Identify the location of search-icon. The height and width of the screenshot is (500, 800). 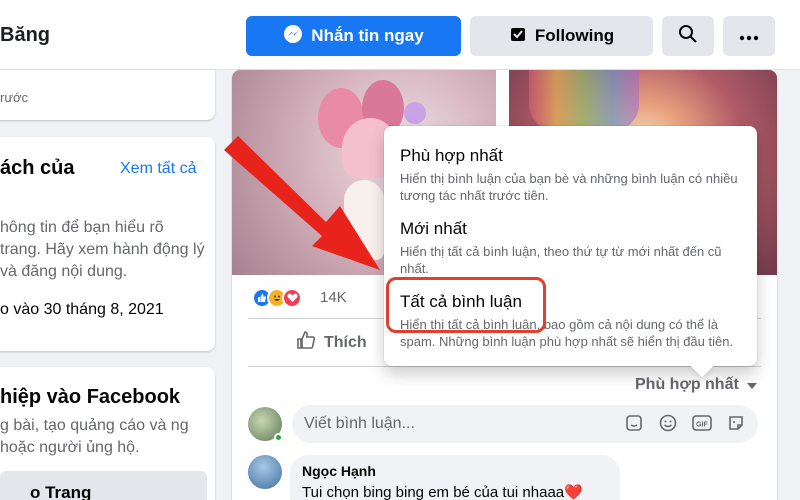
(688, 36).